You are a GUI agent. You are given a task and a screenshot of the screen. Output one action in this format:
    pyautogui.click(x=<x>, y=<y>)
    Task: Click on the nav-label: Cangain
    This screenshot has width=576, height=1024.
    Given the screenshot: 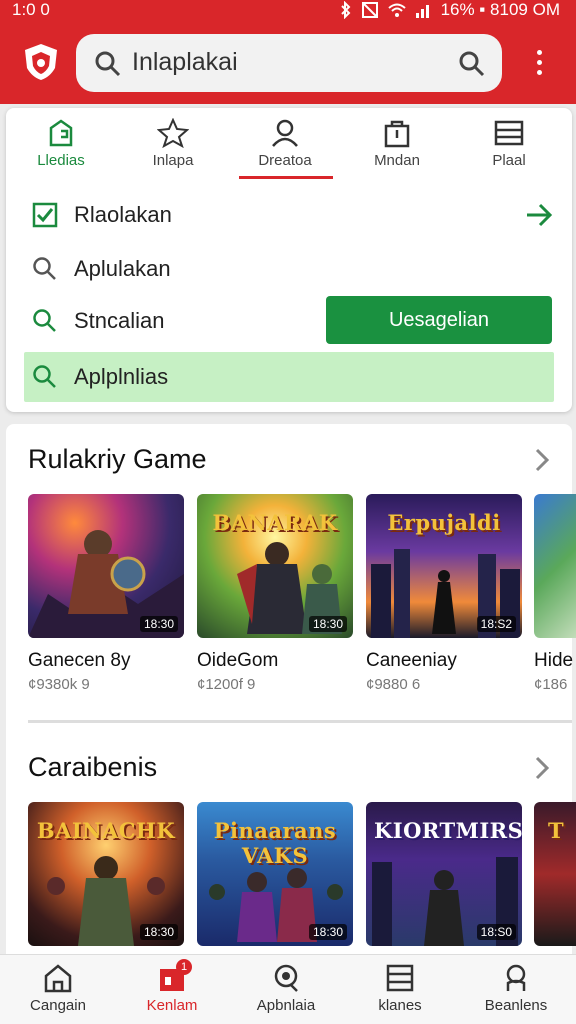 What is the action you would take?
    pyautogui.click(x=58, y=1005)
    